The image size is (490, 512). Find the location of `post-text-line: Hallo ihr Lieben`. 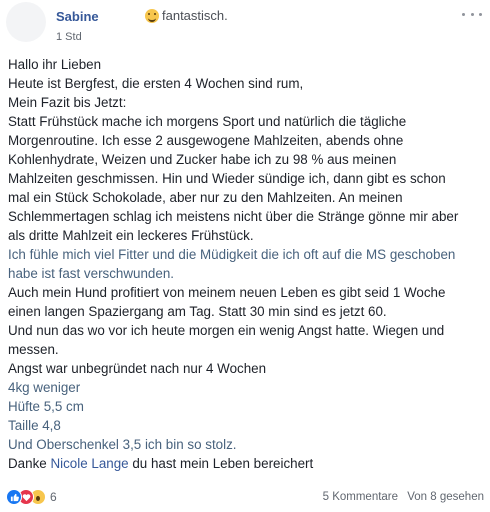

post-text-line: Hallo ihr Lieben is located at coordinates (55, 64).